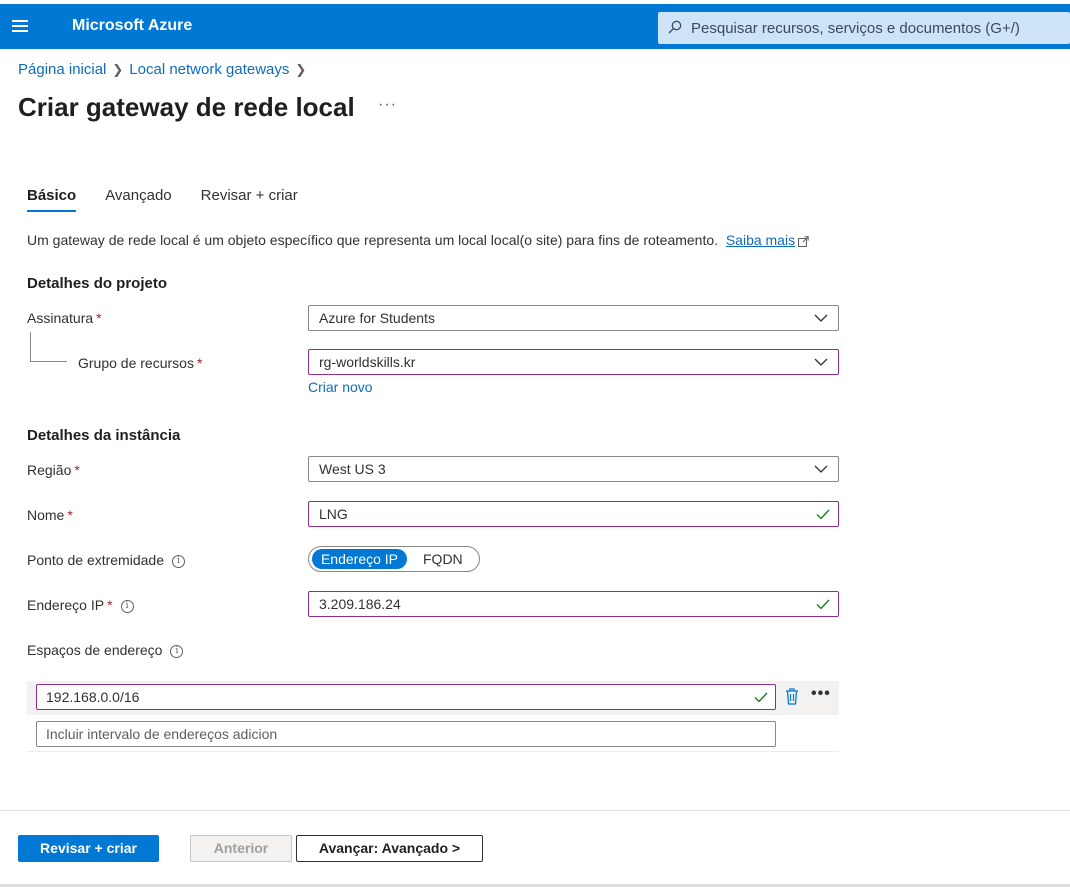 The width and height of the screenshot is (1070, 887). I want to click on breadcrumb-local-network-gateways: Local network gateways, so click(209, 69).